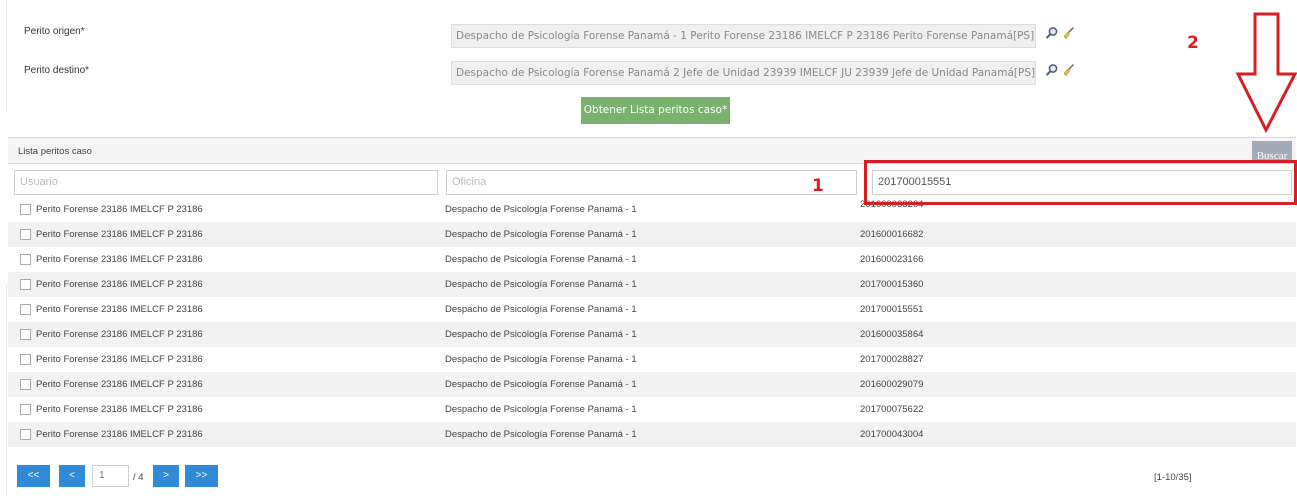  I want to click on origin-label: Perito origen*, so click(54, 31).